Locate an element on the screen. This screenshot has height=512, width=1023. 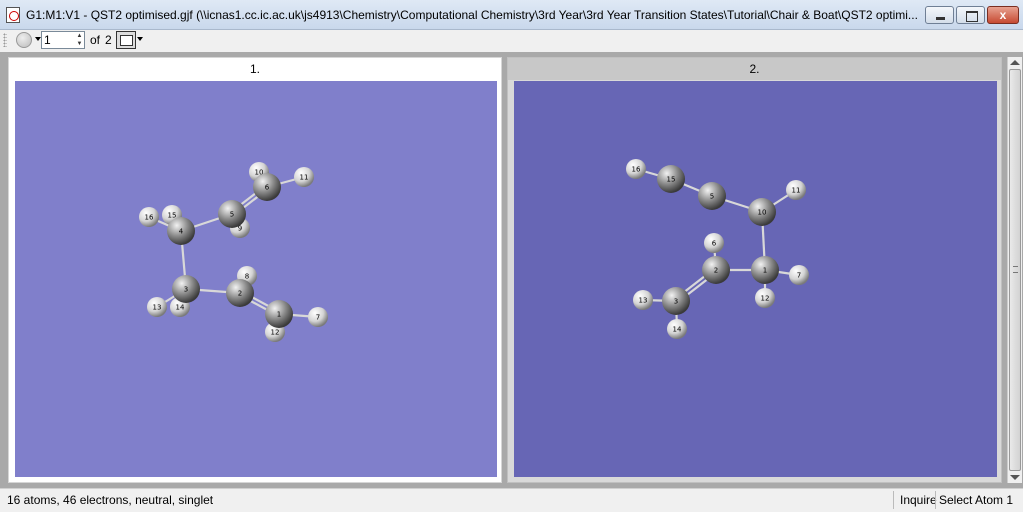
total-frames: 2 is located at coordinates (108, 40).